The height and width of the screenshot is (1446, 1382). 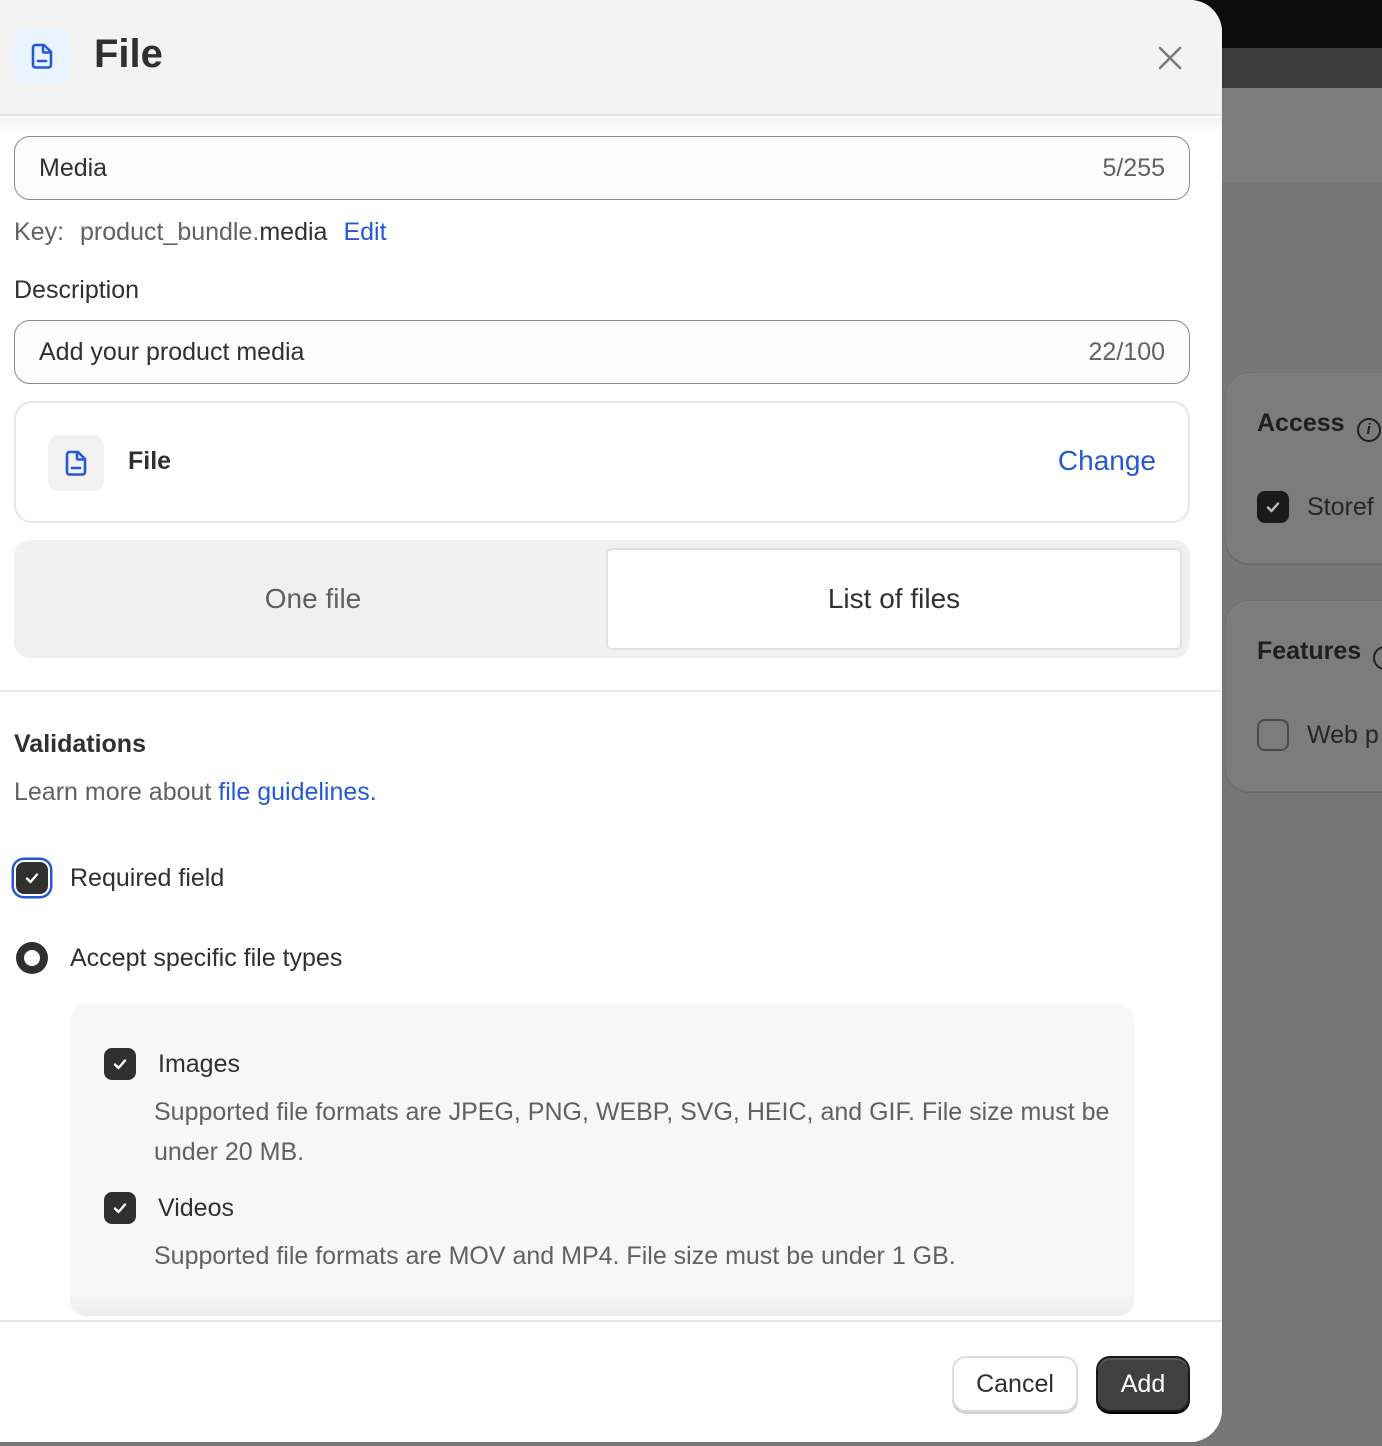 I want to click on required-field-checkbox, so click(x=32, y=878).